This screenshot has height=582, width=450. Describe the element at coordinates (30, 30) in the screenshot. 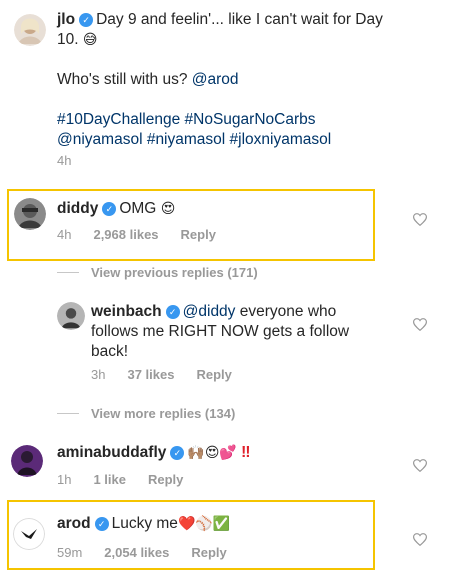

I see `avatar-jlo` at that location.